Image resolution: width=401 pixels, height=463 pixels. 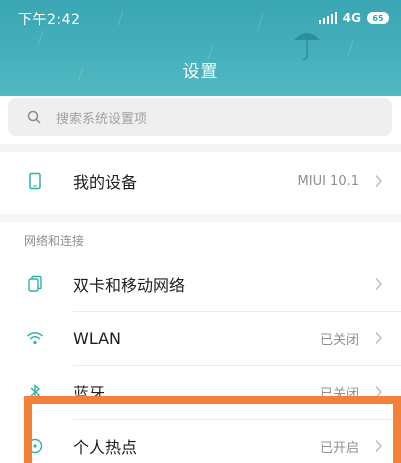 I want to click on battery-level: 65, so click(x=378, y=18).